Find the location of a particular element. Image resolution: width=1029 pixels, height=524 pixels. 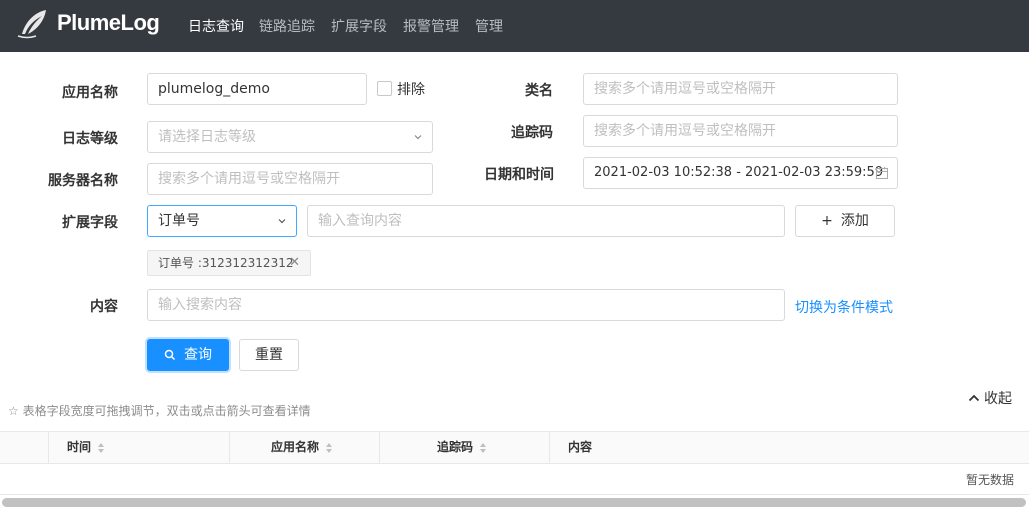

chevron-up-icon is located at coordinates (974, 397).